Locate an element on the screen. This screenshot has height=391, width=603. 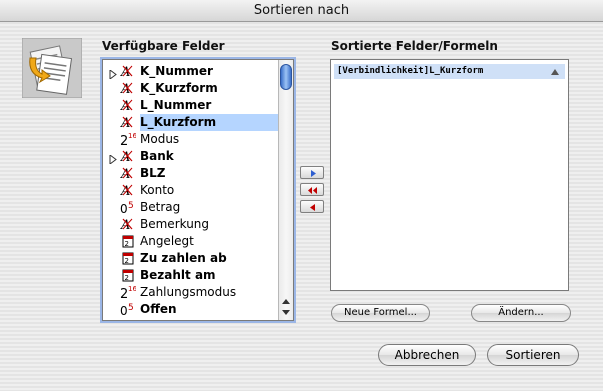
field-label: K_Kurzform is located at coordinates (179, 88).